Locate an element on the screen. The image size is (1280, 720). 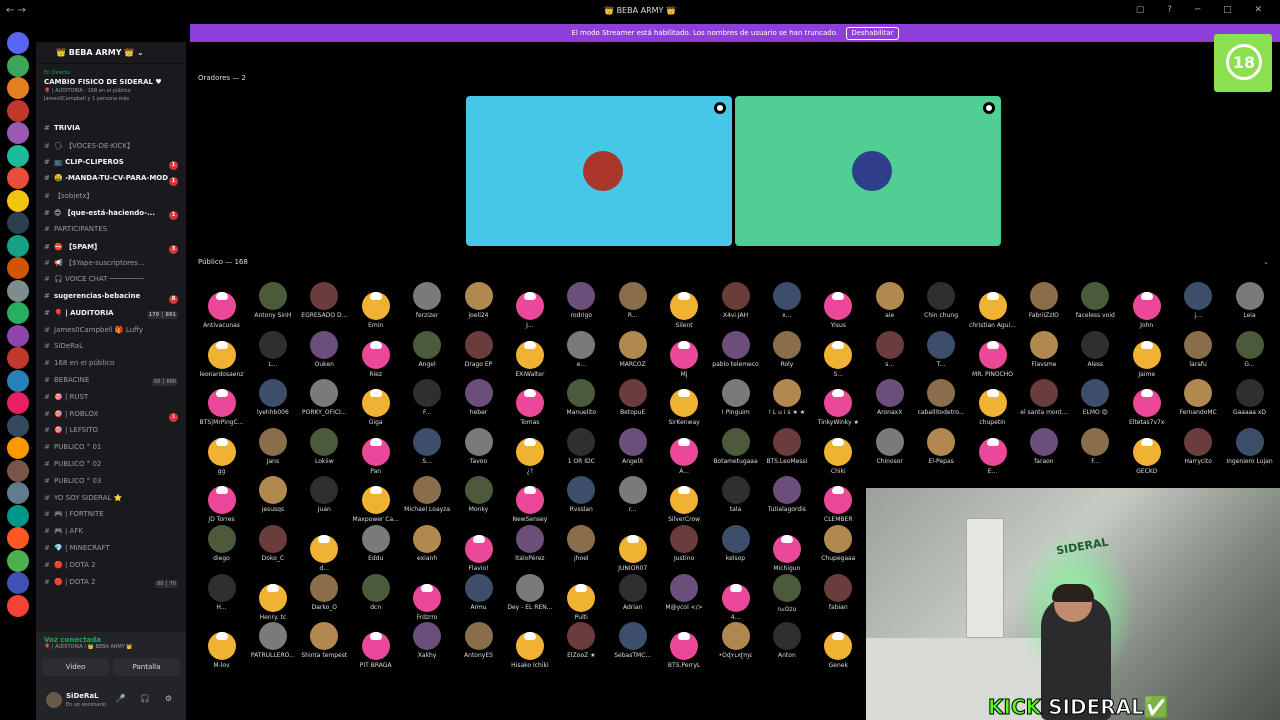
audience-member: Eddu is located at coordinates (375, 543).